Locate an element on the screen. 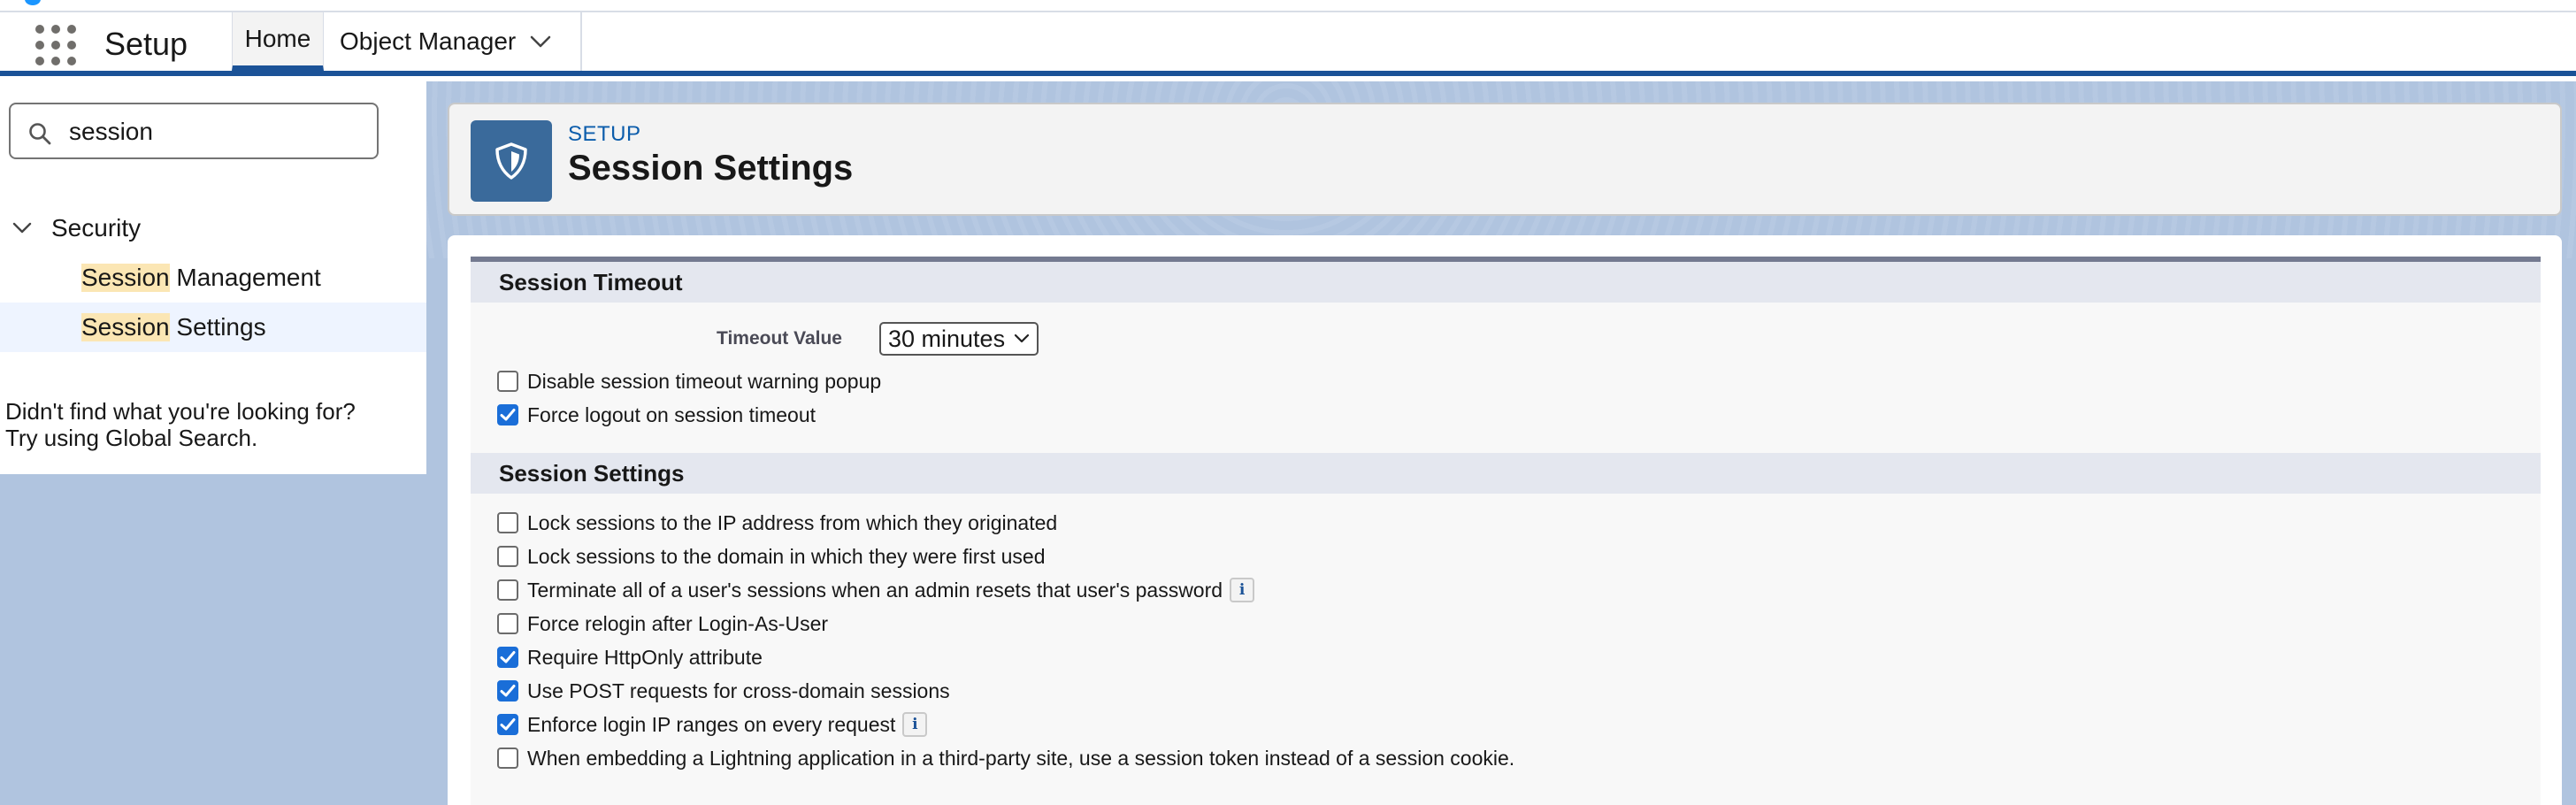 This screenshot has height=805, width=2576. search-icon is located at coordinates (39, 136).